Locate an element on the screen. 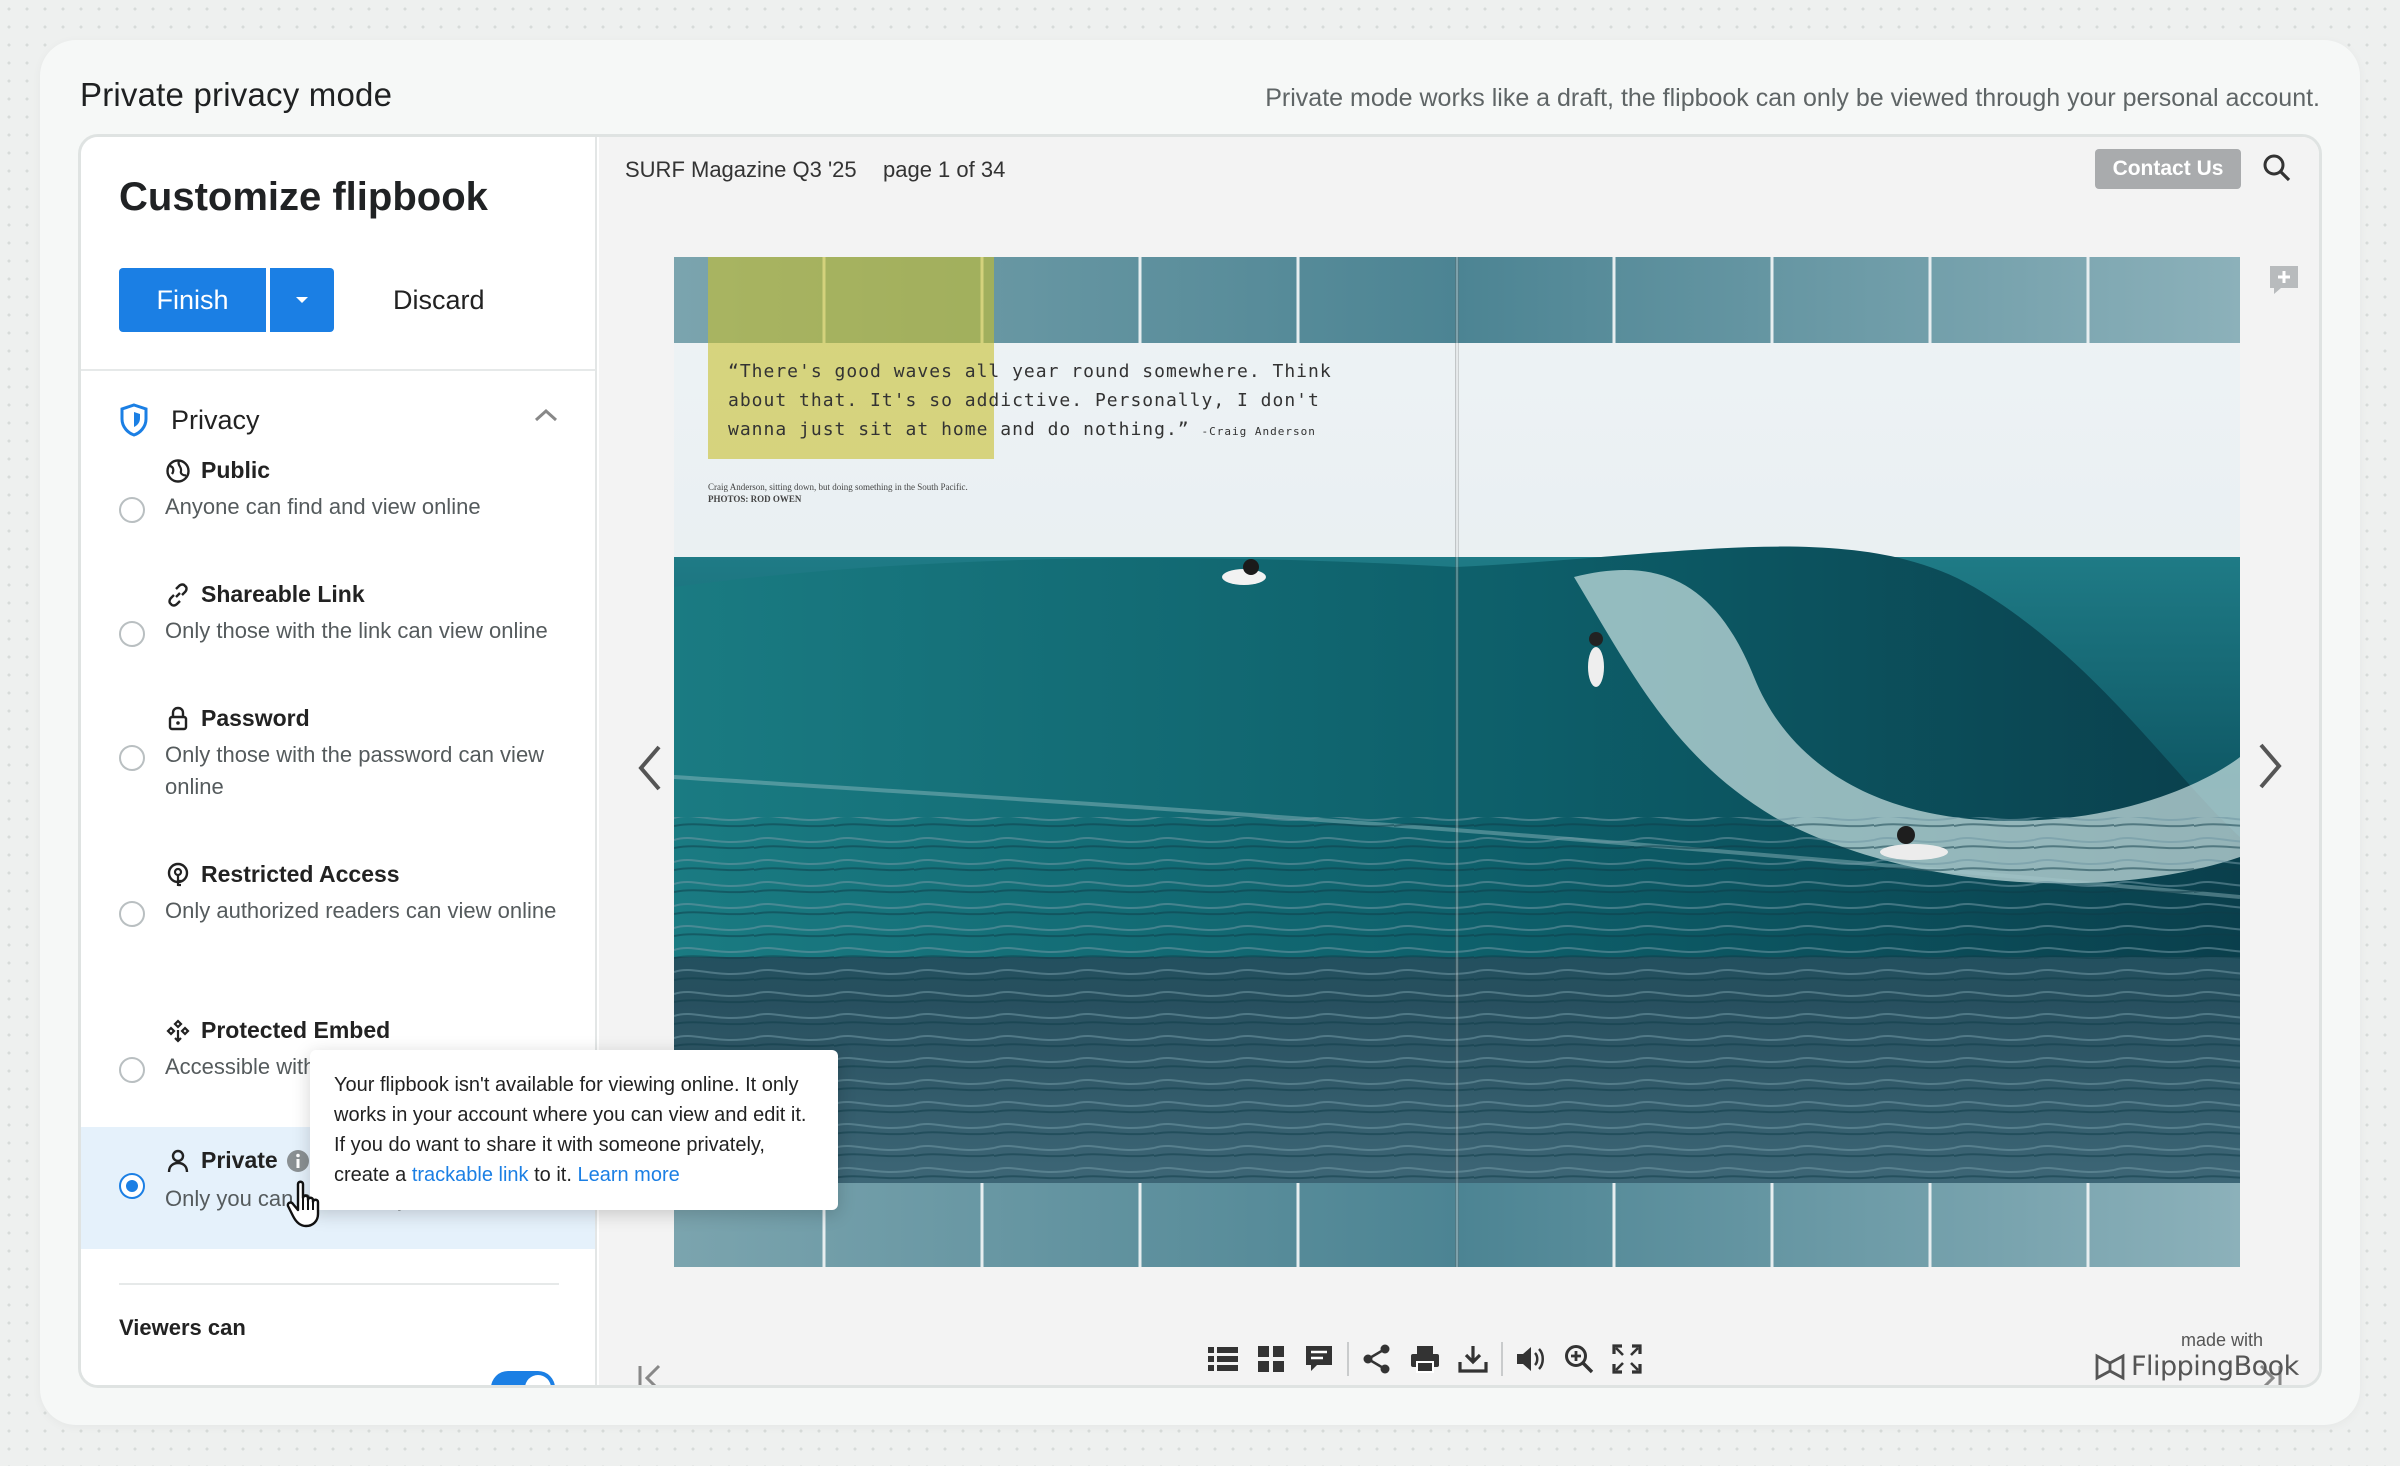  link-icon is located at coordinates (178, 594).